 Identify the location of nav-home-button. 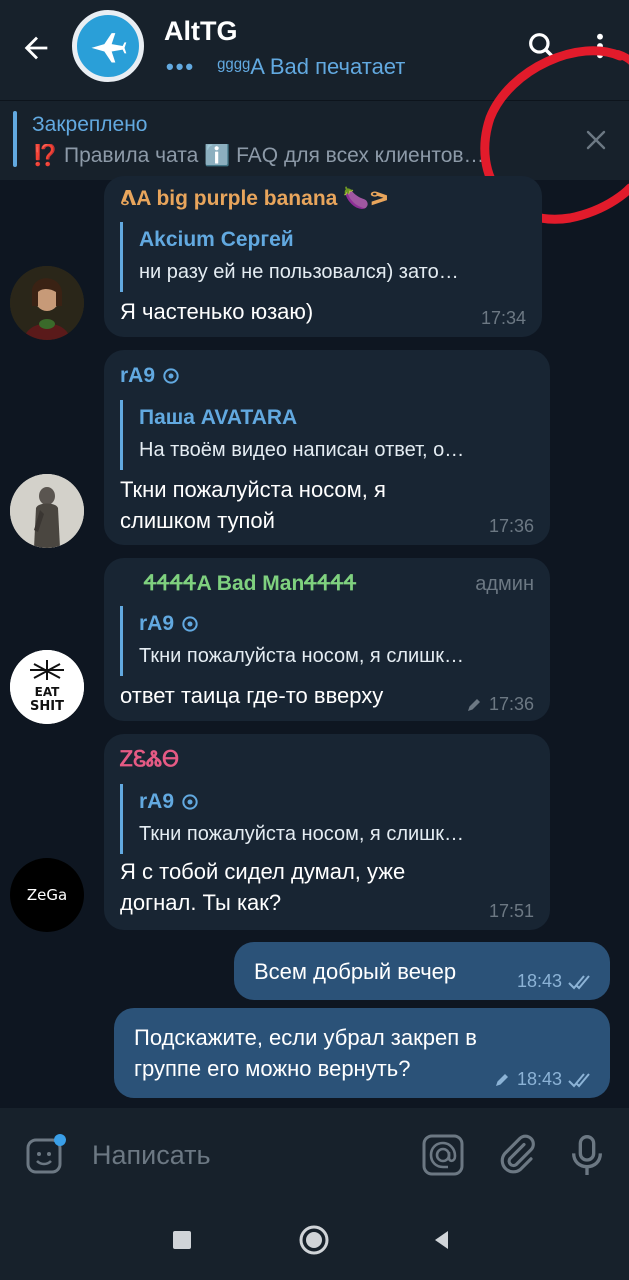
(314, 1240).